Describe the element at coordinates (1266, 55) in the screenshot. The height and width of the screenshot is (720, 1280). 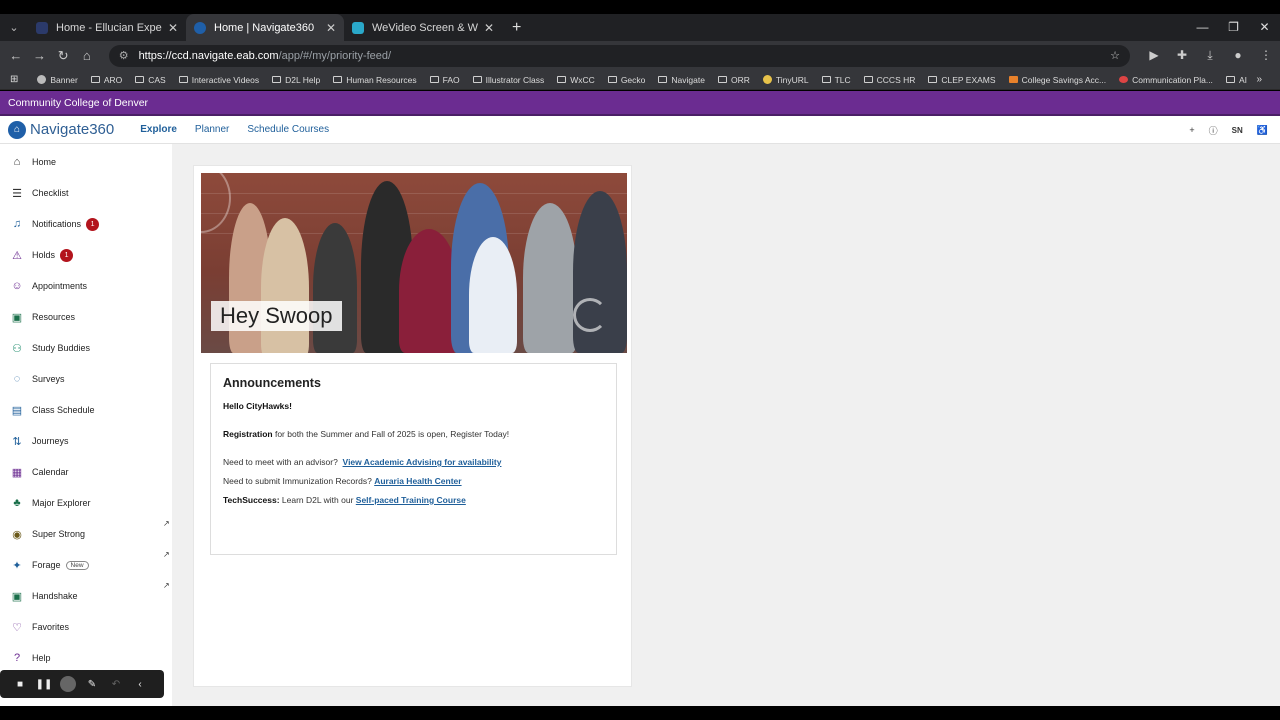
I see `menu-icon: ⋮` at that location.